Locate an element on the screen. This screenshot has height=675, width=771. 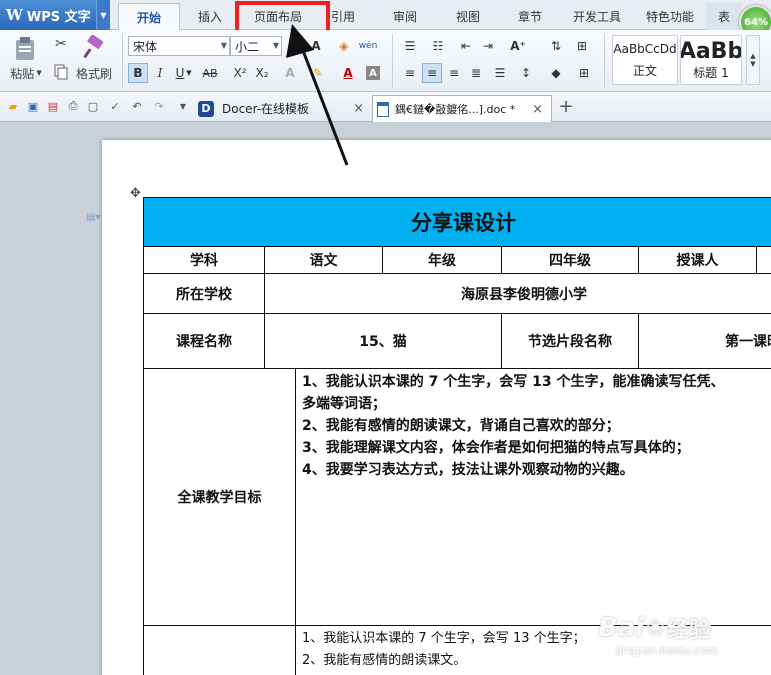
undo-icon: ↶ is located at coordinates (137, 106).